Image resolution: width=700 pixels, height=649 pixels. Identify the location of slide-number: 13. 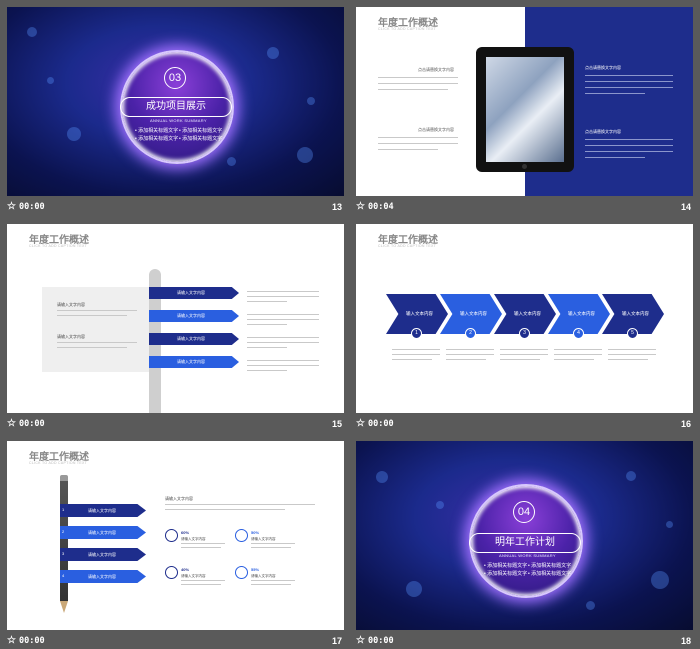
(336, 207).